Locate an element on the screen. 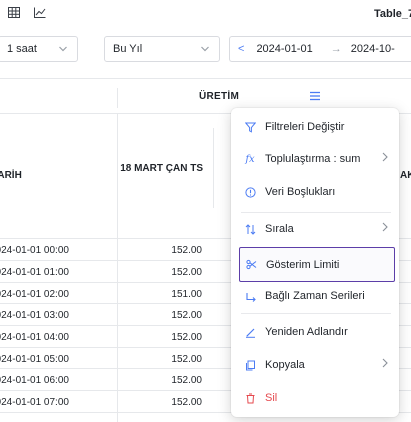  column-header-partial: AK is located at coordinates (405, 175).